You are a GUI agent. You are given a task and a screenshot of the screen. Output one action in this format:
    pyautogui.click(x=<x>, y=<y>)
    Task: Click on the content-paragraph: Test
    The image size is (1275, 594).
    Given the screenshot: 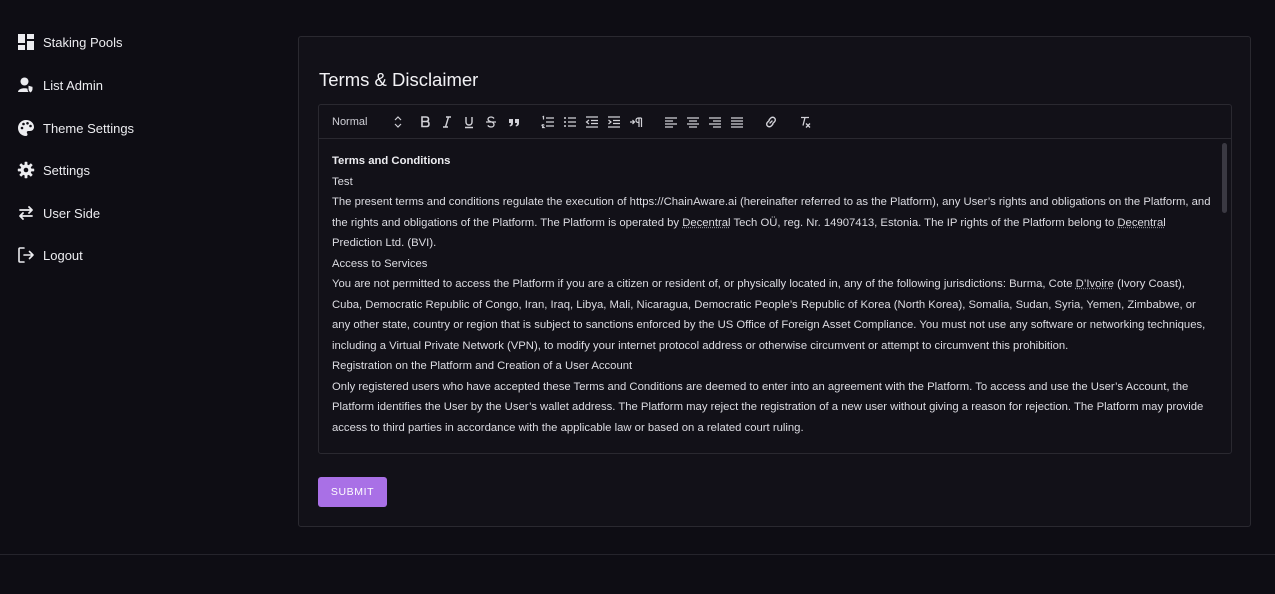 What is the action you would take?
    pyautogui.click(x=342, y=181)
    